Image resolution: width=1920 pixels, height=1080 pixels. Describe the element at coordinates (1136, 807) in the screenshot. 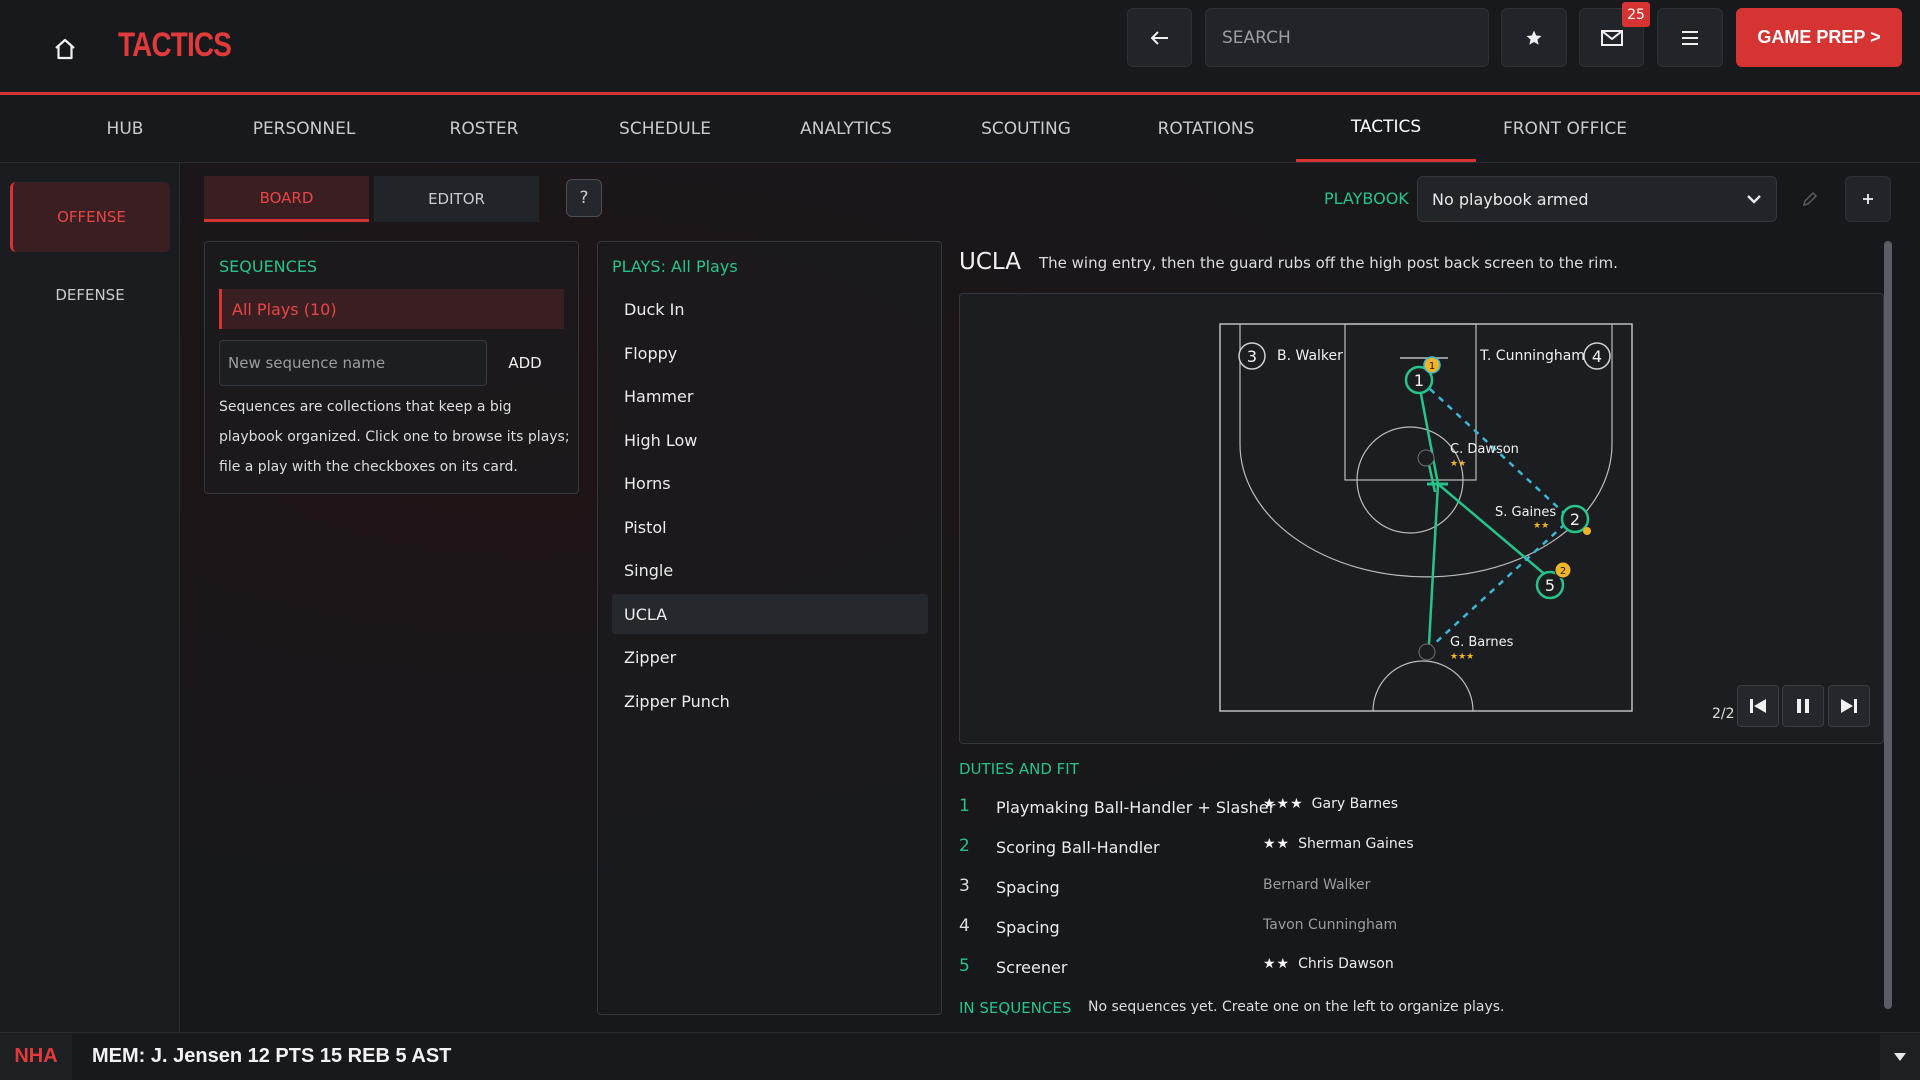

I see `duty-role: Playmaking Ball-Handler + Slasher` at that location.